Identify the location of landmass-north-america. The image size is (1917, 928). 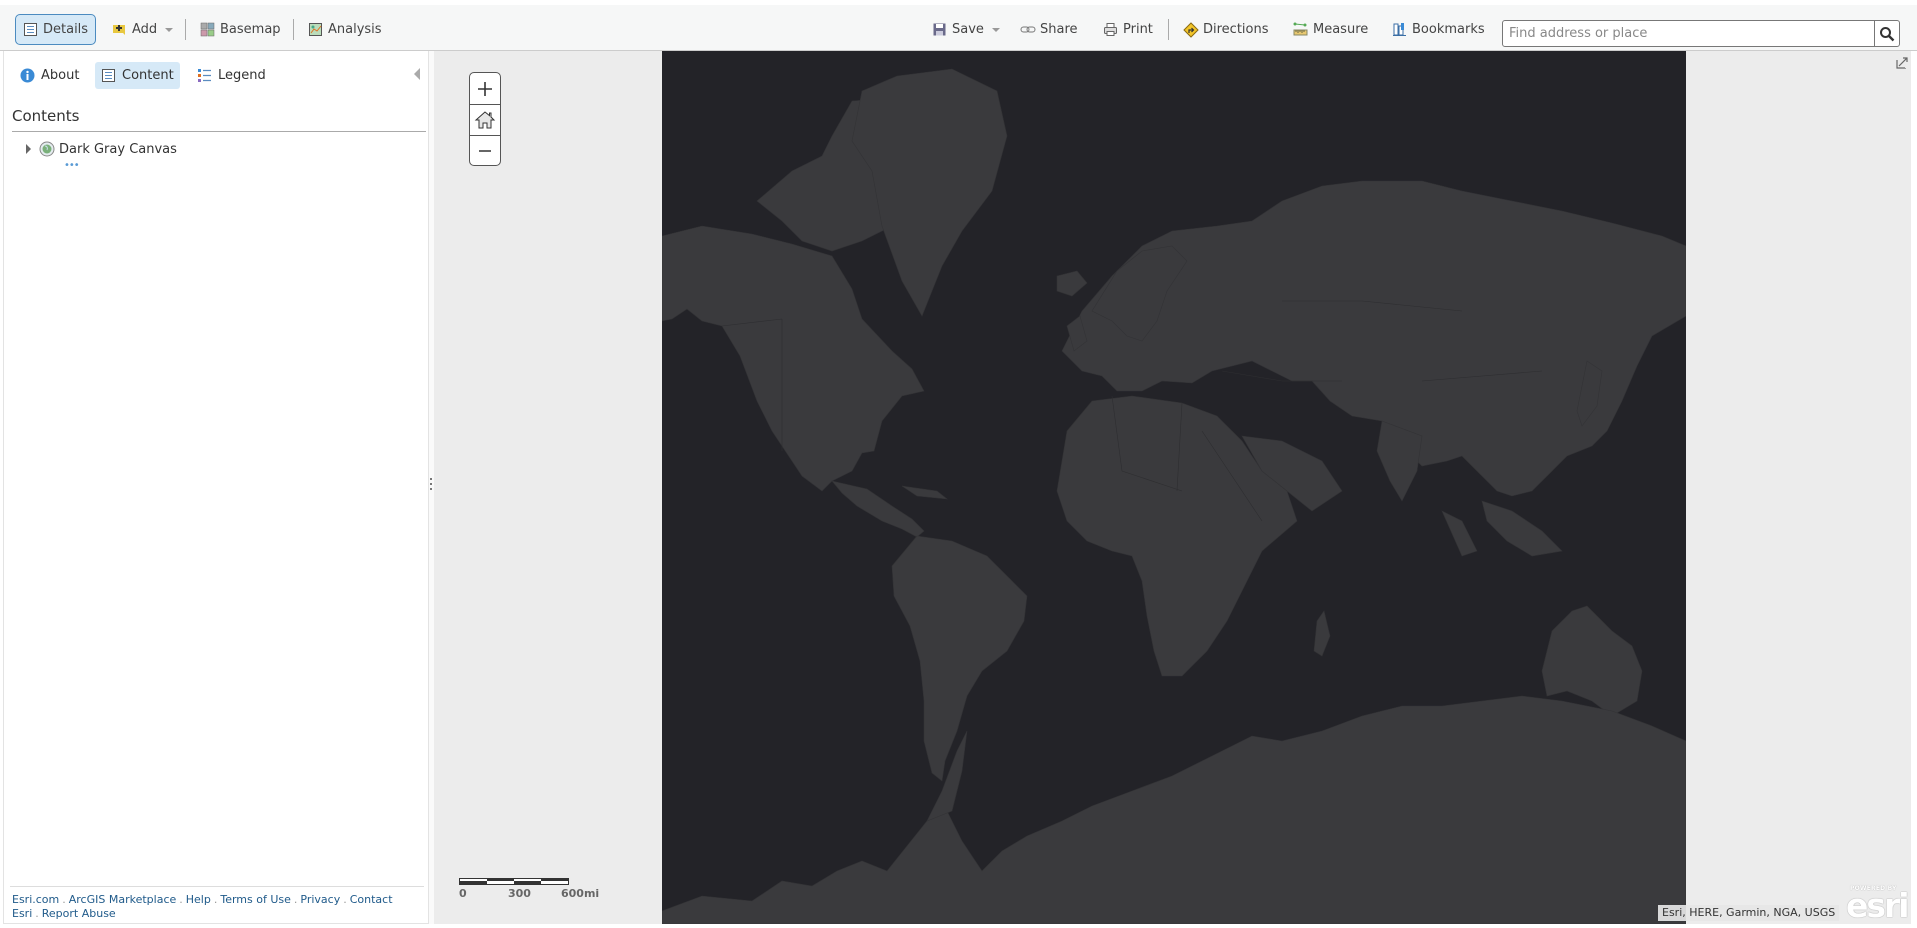
(793, 358).